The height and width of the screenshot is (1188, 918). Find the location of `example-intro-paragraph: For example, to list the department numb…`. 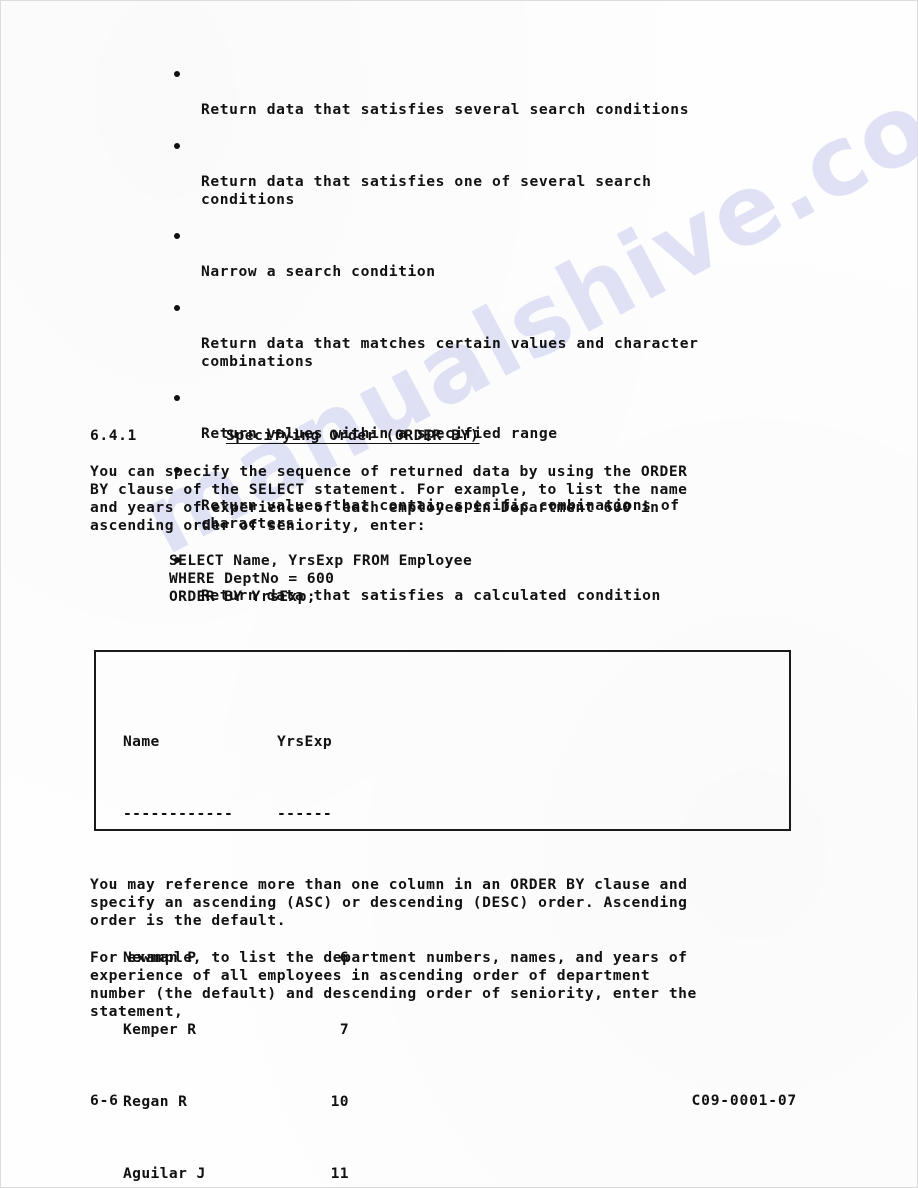

example-intro-paragraph: For example, to list the department numb… is located at coordinates (393, 984).